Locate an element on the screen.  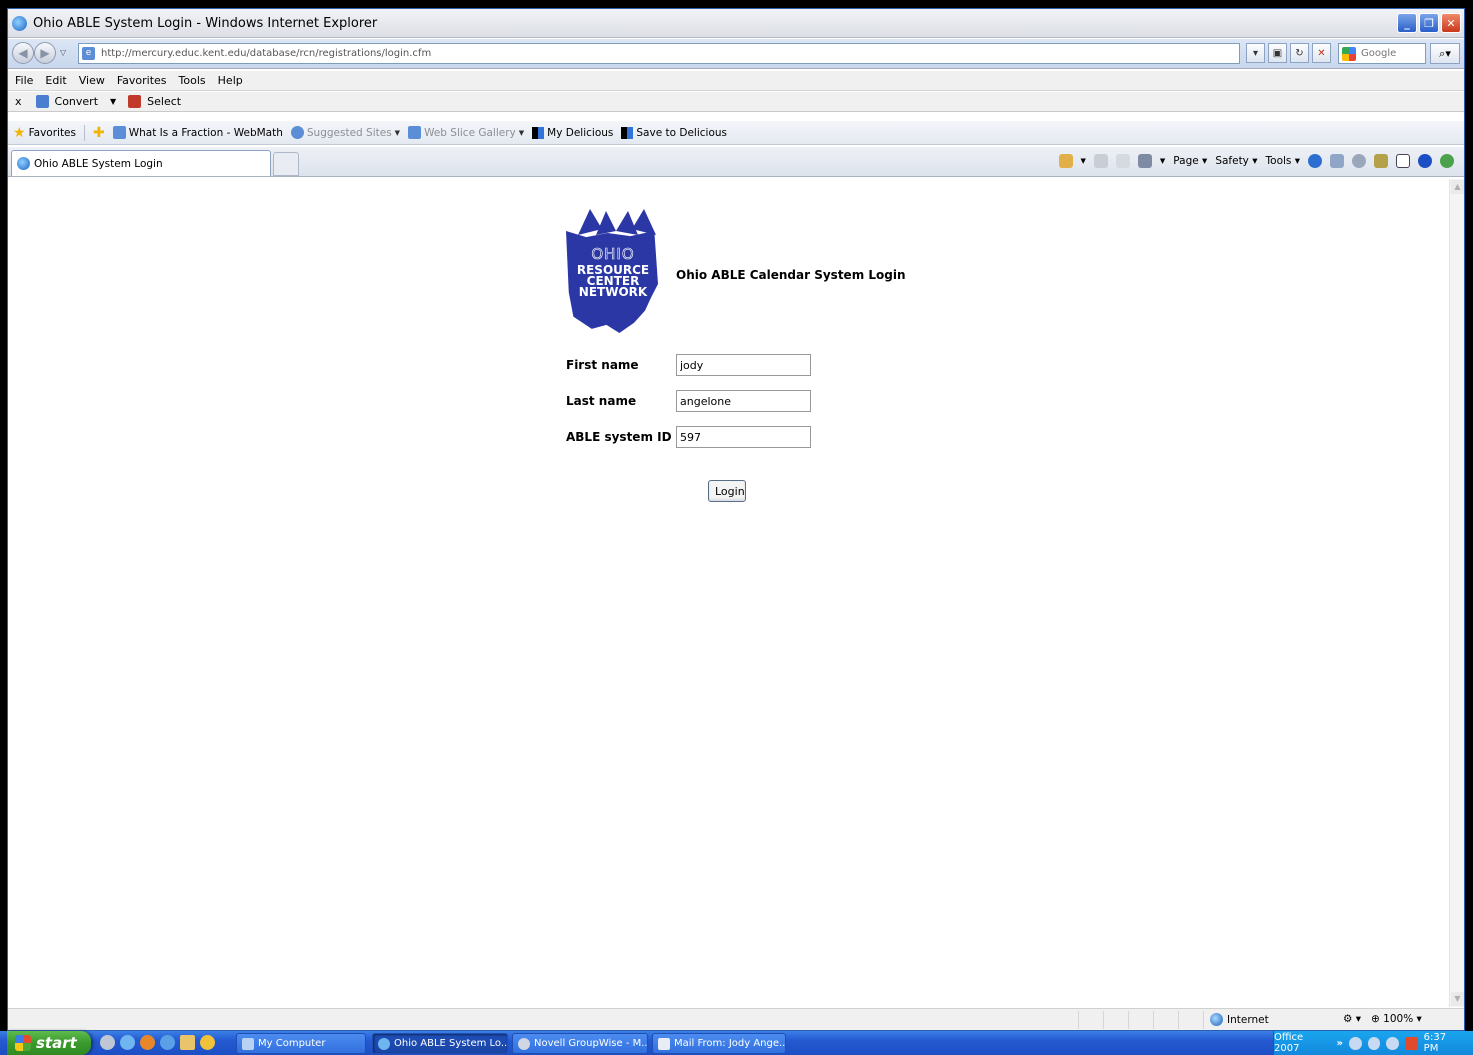
feeds-icon is located at coordinates (1100, 161).